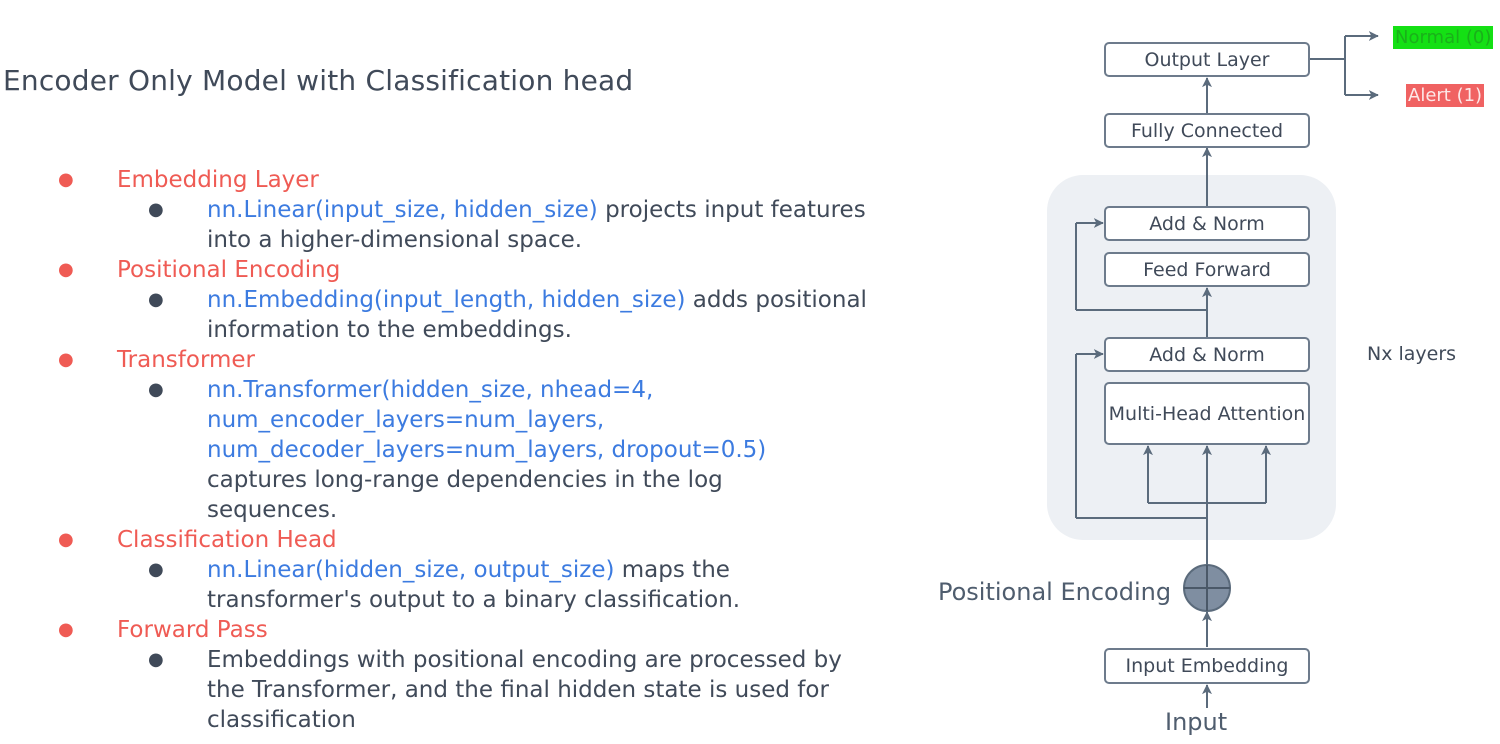 This screenshot has height=744, width=1500. What do you see at coordinates (1207, 59) in the screenshot?
I see `output-layer-box: Output Layer` at bounding box center [1207, 59].